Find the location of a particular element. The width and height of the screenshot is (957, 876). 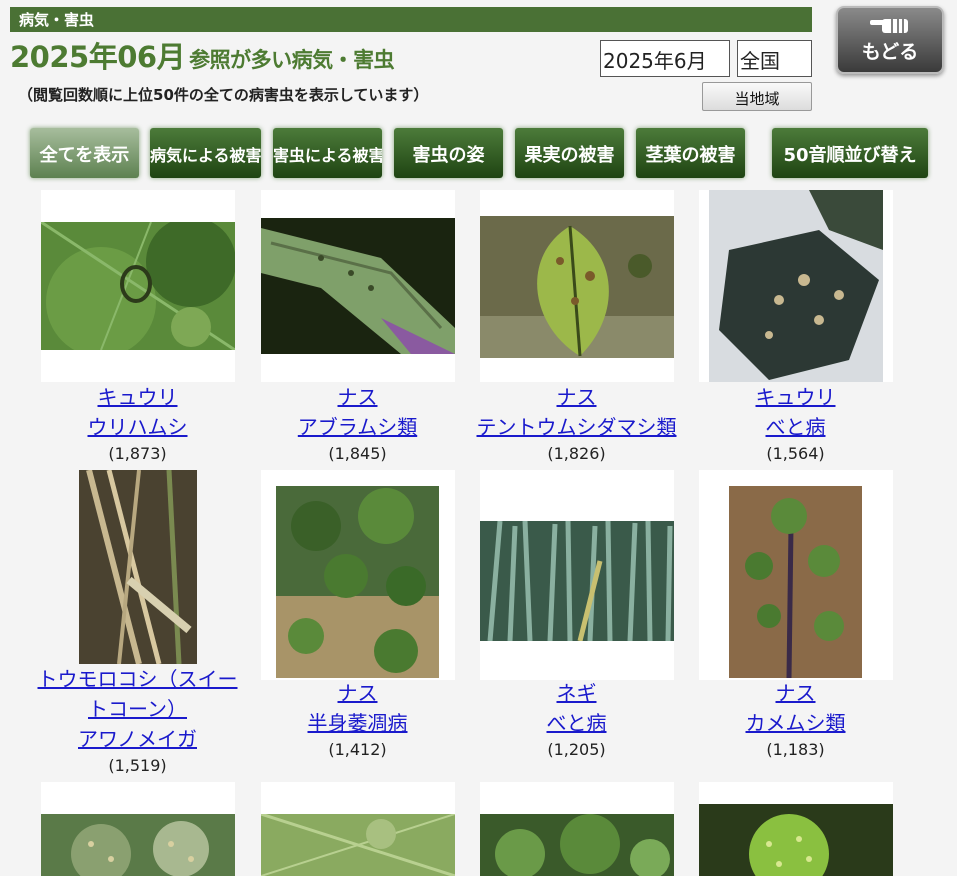

filter-pest-button: 害虫による被害 is located at coordinates (327, 153).